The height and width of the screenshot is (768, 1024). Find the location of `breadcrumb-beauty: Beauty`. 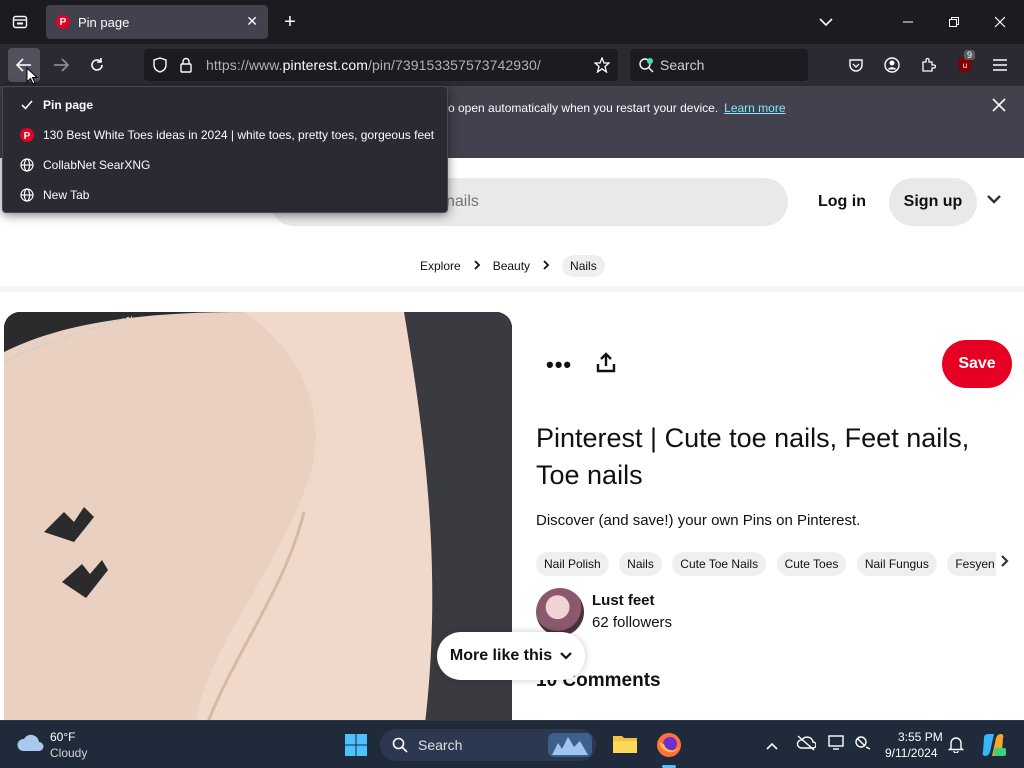

breadcrumb-beauty: Beauty is located at coordinates (511, 266).